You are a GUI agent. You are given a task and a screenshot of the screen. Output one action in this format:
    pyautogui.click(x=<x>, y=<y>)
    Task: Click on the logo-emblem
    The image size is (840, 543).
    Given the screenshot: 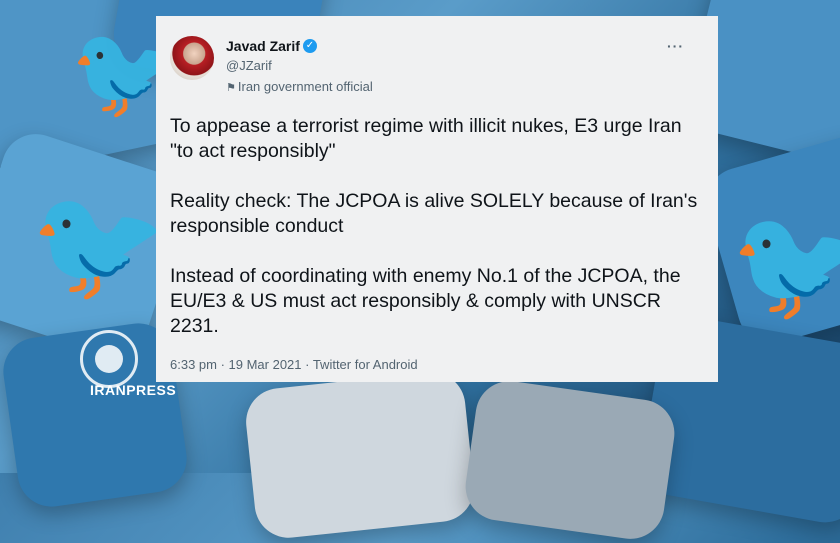 What is the action you would take?
    pyautogui.click(x=109, y=359)
    